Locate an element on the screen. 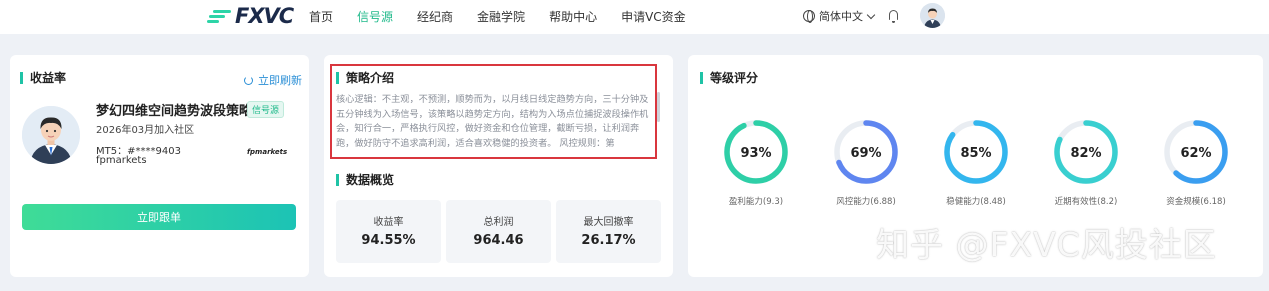  rating-title: 等级评分 is located at coordinates (729, 78).